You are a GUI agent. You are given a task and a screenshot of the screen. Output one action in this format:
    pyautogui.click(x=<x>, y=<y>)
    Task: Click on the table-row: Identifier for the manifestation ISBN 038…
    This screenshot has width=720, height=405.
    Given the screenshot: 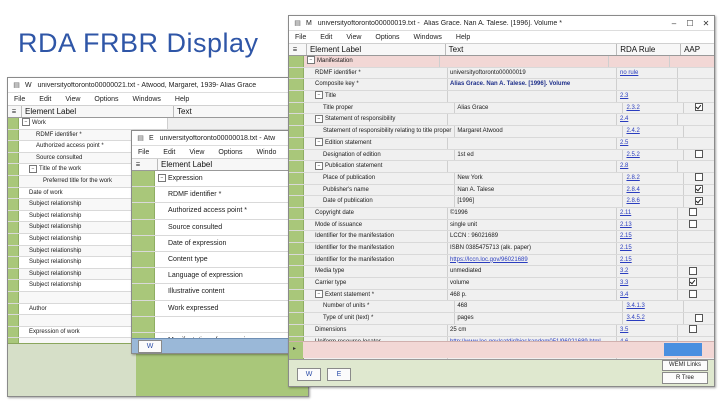 What is the action you would take?
    pyautogui.click(x=501, y=249)
    